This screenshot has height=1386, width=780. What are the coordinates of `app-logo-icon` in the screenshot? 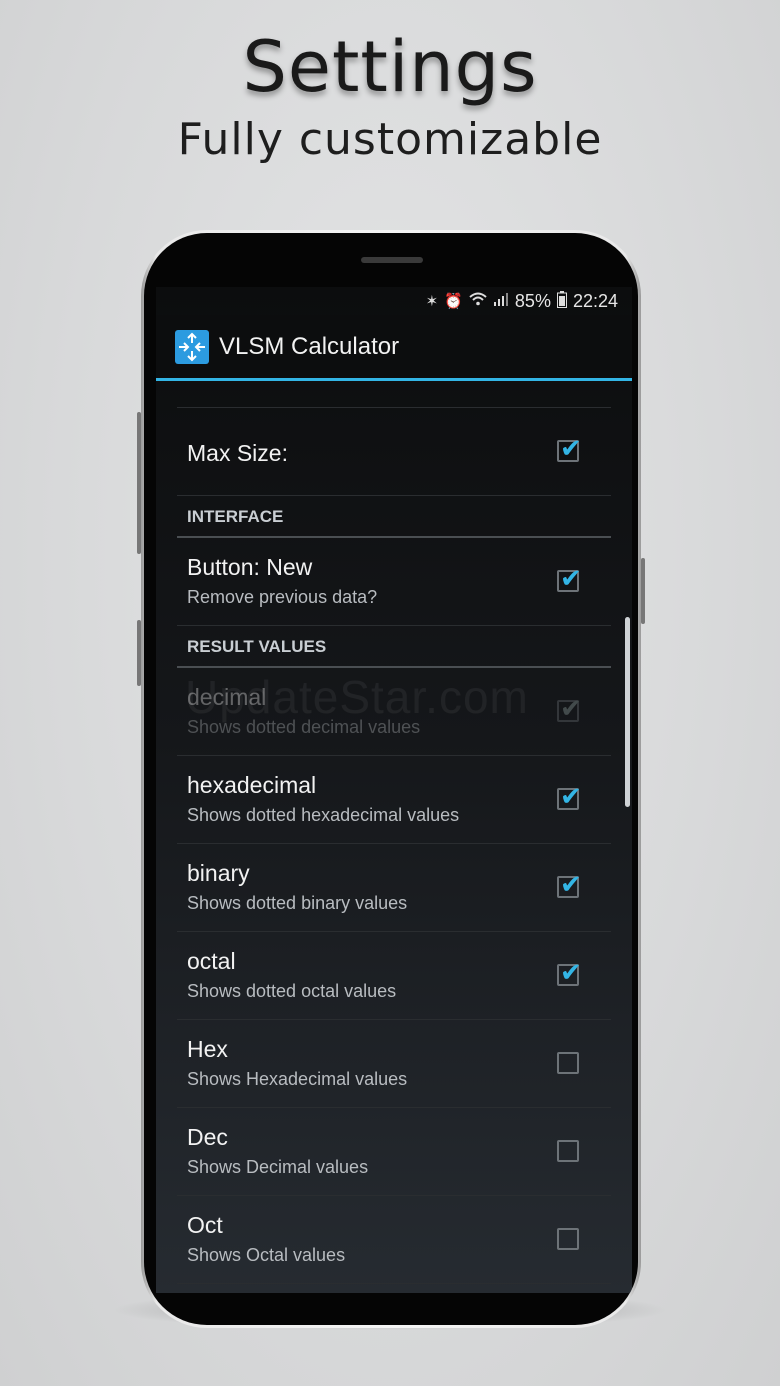 It's located at (192, 346).